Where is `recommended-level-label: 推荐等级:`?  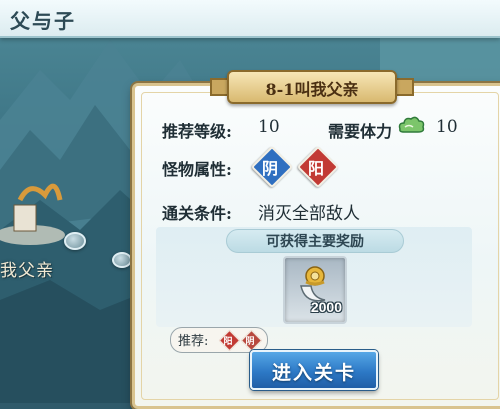 recommended-level-label: 推荐等级: is located at coordinates (197, 131).